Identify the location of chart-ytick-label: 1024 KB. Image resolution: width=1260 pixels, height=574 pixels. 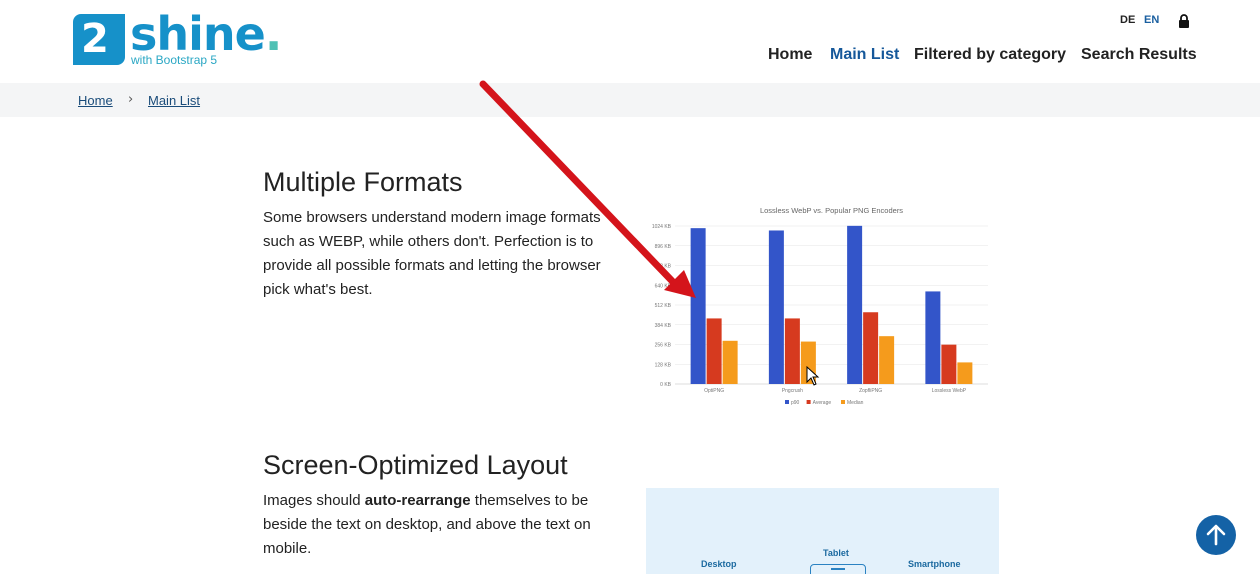
(662, 227).